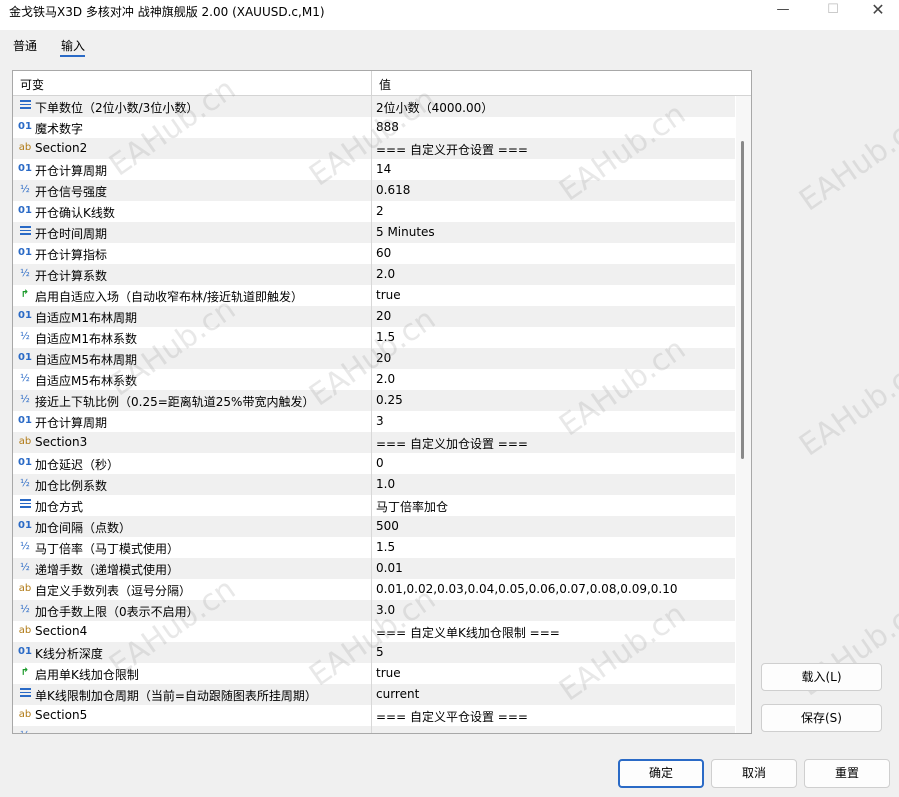 The width and height of the screenshot is (899, 797). What do you see at coordinates (374, 253) in the screenshot?
I see `table-row: 01 开仓计算指标 60` at bounding box center [374, 253].